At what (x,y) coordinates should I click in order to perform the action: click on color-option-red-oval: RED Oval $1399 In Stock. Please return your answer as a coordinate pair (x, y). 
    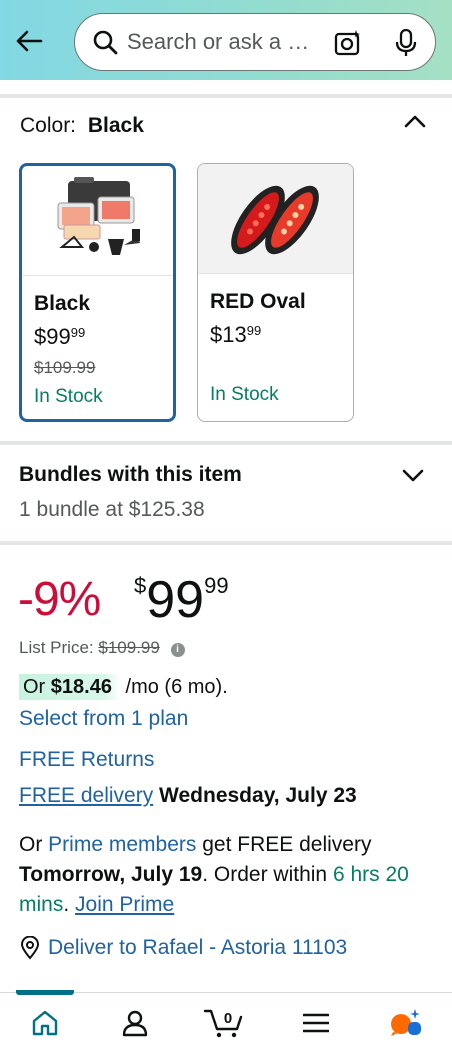
    Looking at the image, I should click on (275, 292).